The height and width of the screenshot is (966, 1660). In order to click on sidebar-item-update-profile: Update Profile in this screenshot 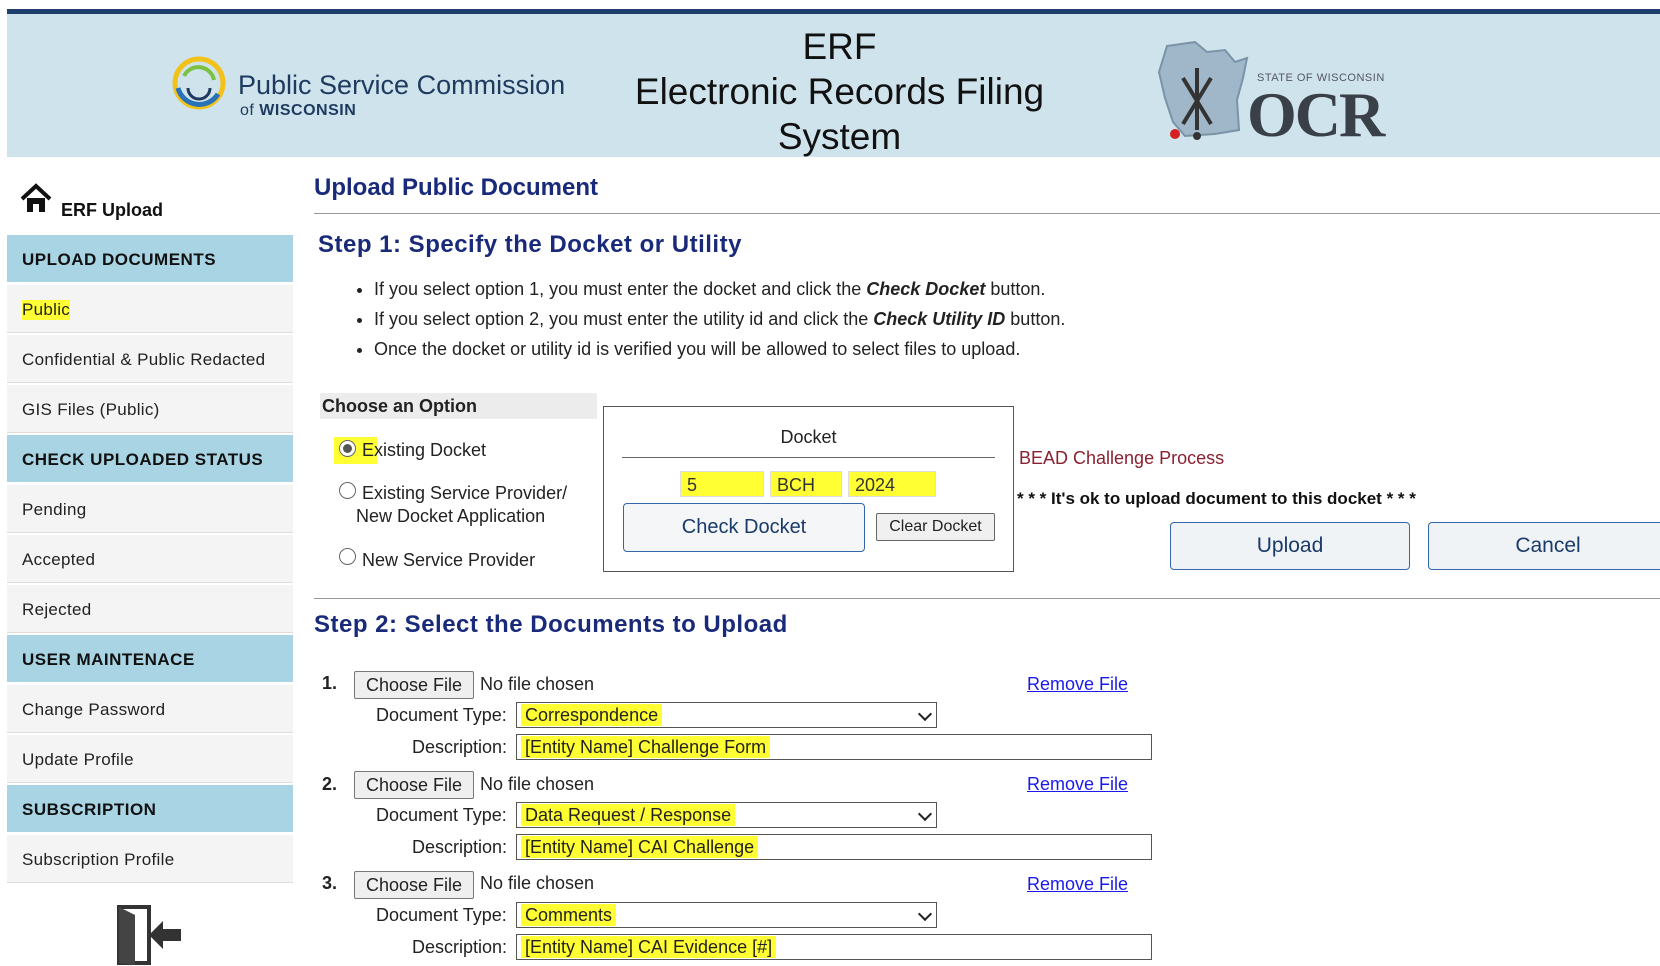, I will do `click(150, 759)`.